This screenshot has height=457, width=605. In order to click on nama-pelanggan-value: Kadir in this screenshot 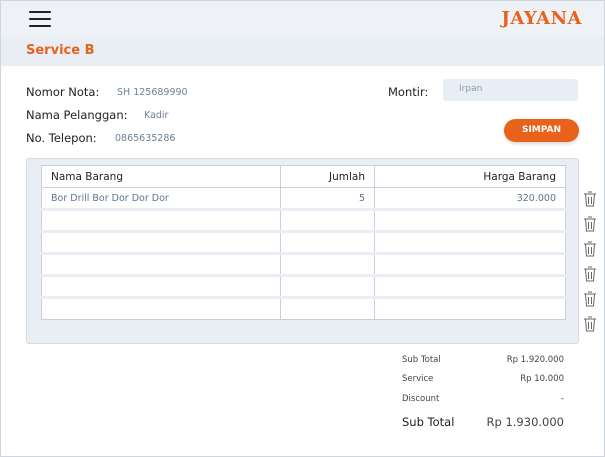, I will do `click(156, 115)`.